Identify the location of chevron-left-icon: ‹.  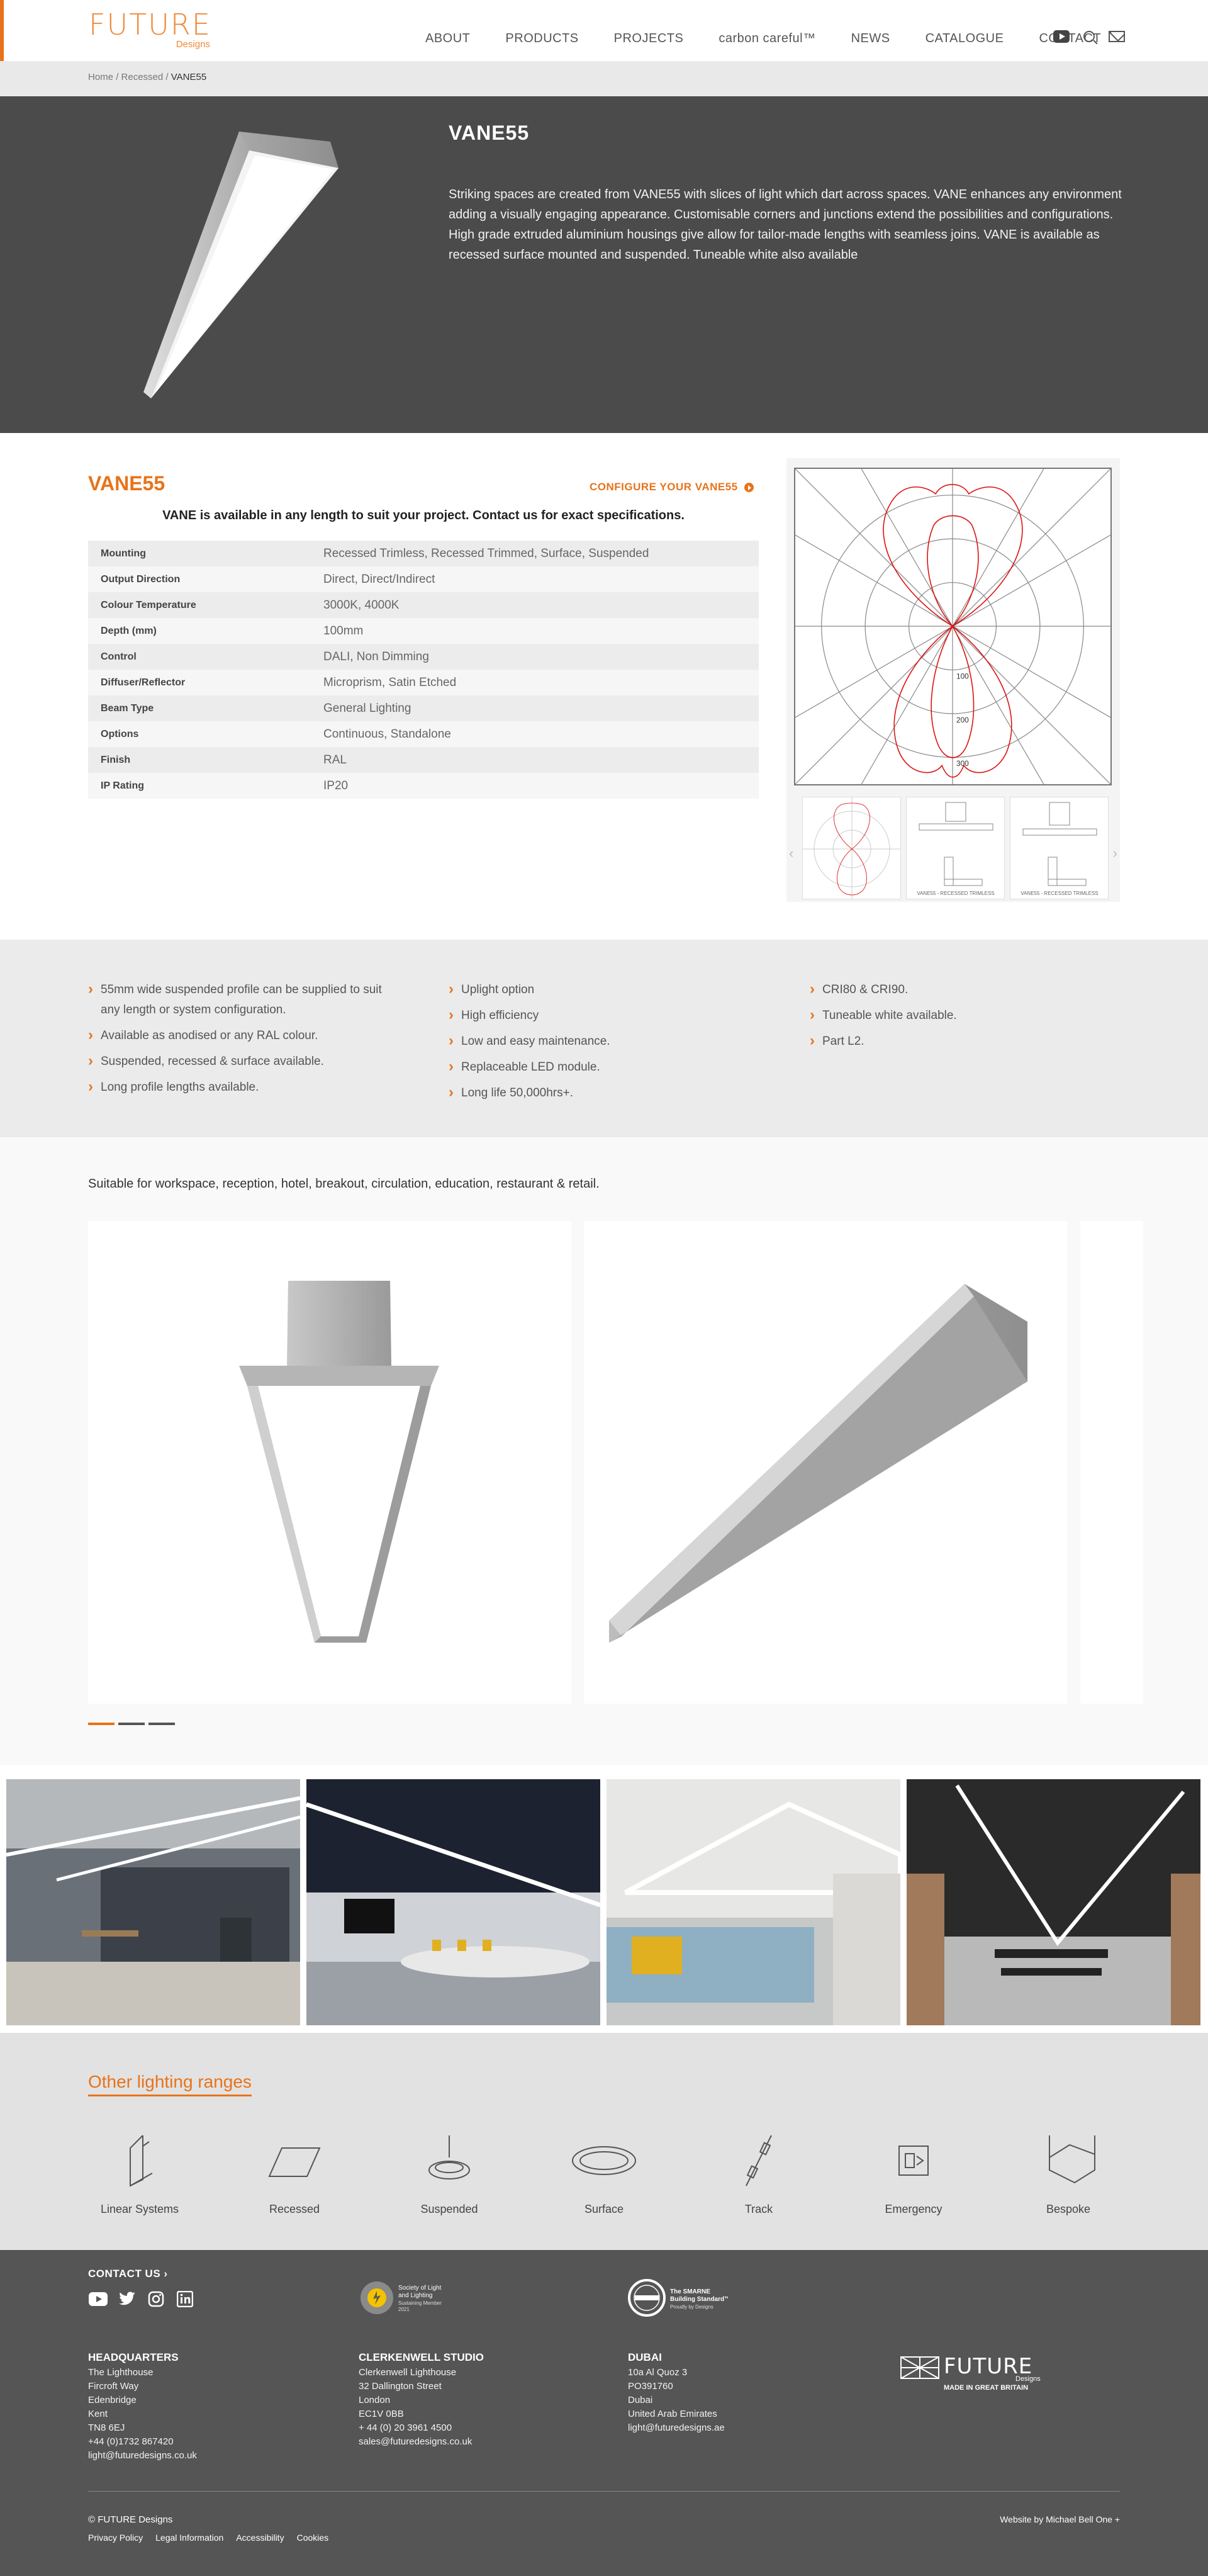
(791, 853).